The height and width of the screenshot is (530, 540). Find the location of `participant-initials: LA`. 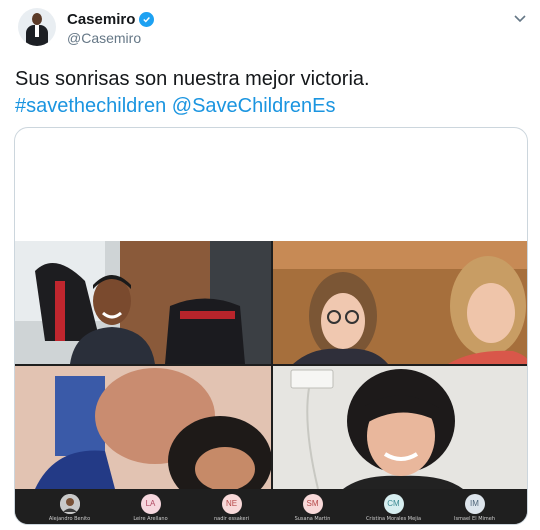

participant-initials: LA is located at coordinates (150, 503).